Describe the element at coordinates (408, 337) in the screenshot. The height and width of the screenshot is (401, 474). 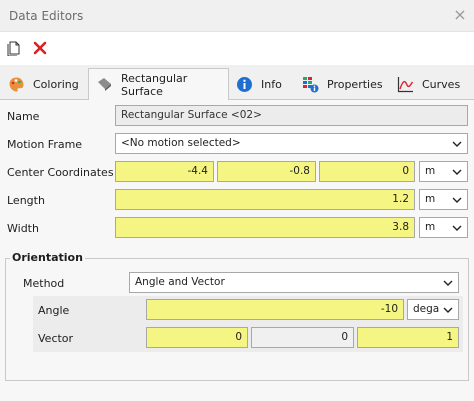
I see `vector-z-field: 1` at that location.